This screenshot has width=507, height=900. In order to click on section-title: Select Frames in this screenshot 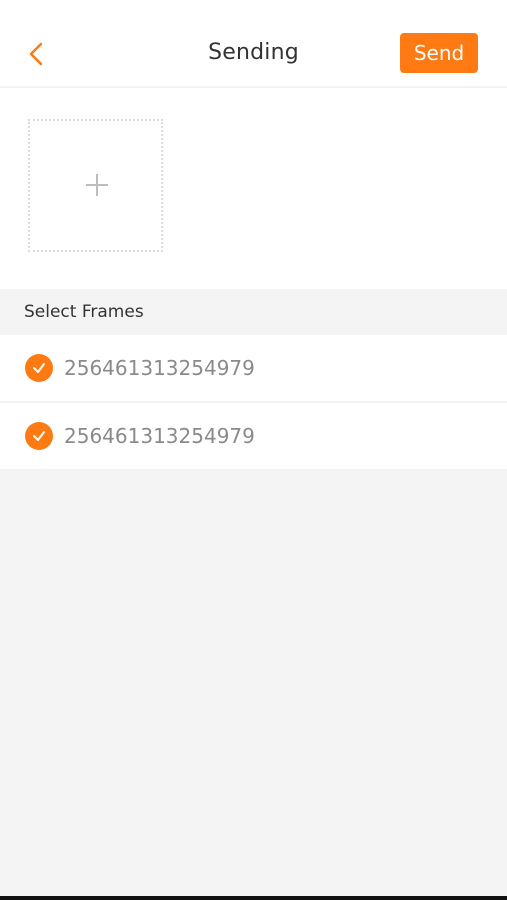, I will do `click(84, 312)`.